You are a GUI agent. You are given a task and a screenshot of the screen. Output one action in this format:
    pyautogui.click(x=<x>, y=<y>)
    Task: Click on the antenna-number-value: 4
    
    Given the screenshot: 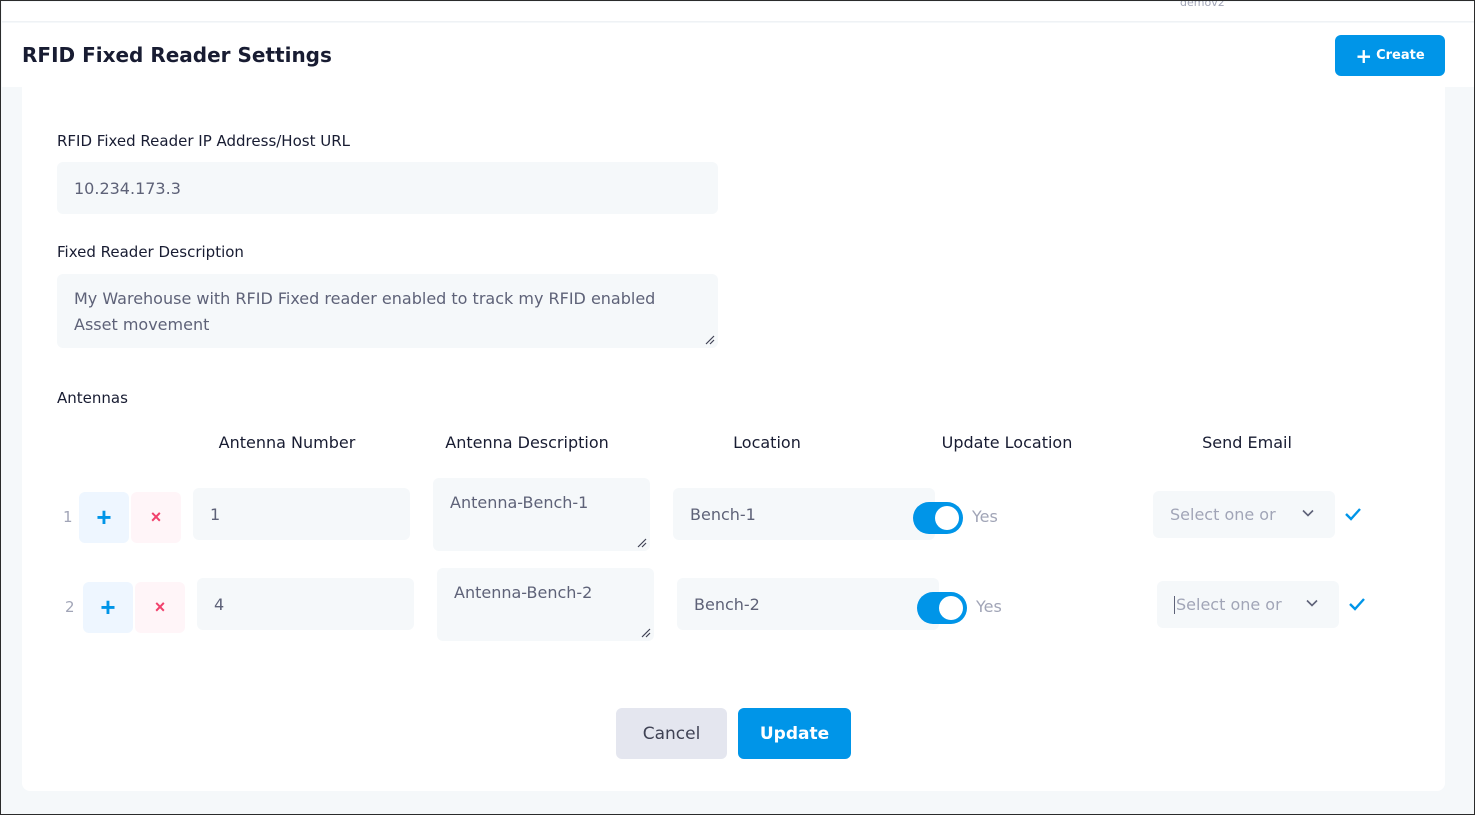 What is the action you would take?
    pyautogui.click(x=219, y=604)
    